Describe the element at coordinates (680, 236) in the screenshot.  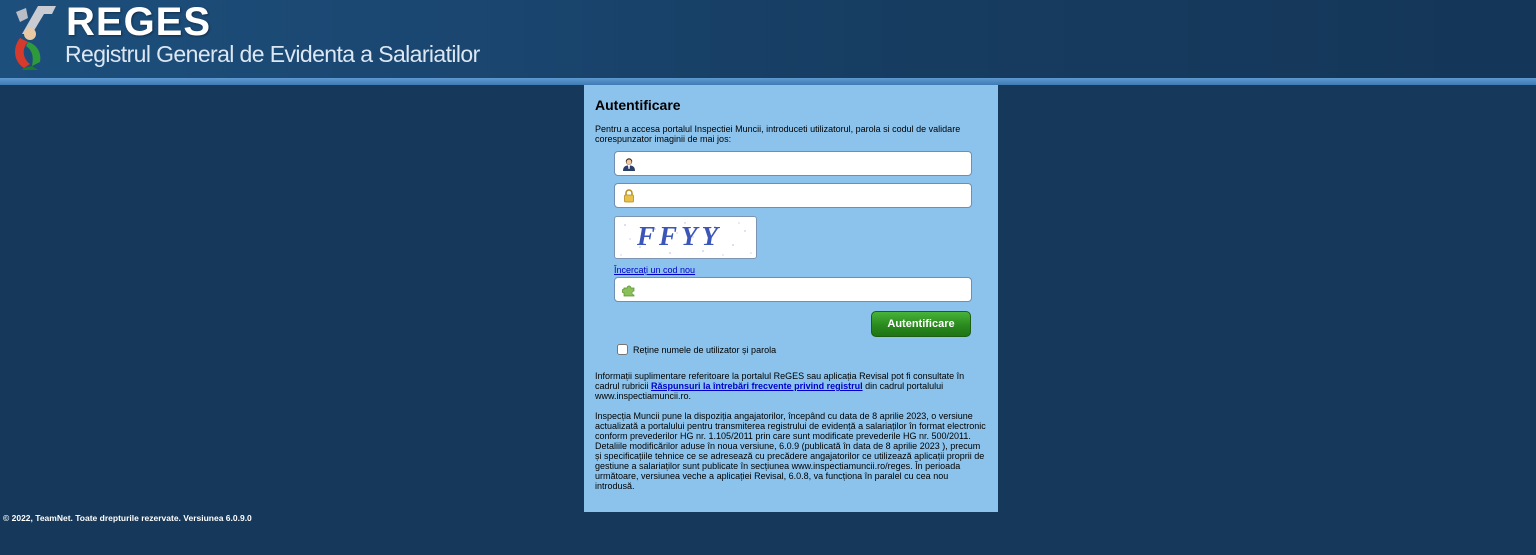
I see `captcha-text: FFYY` at that location.